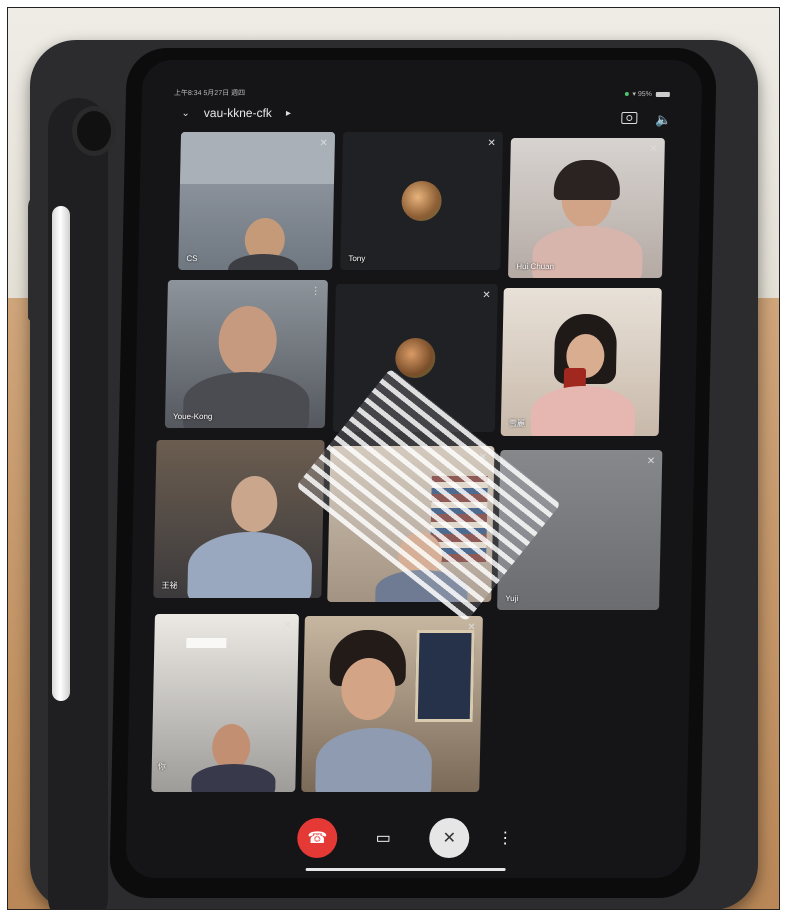 This screenshot has width=787, height=917. I want to click on participant-name: Yuji, so click(512, 598).